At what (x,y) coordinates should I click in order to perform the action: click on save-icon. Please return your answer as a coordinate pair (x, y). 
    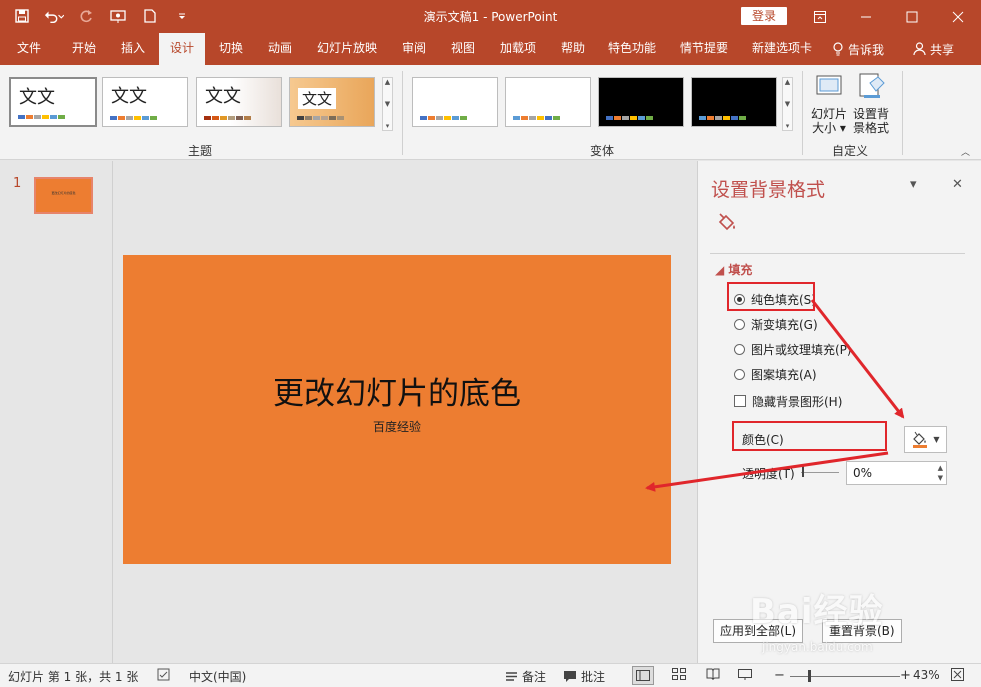
    Looking at the image, I should click on (22, 16).